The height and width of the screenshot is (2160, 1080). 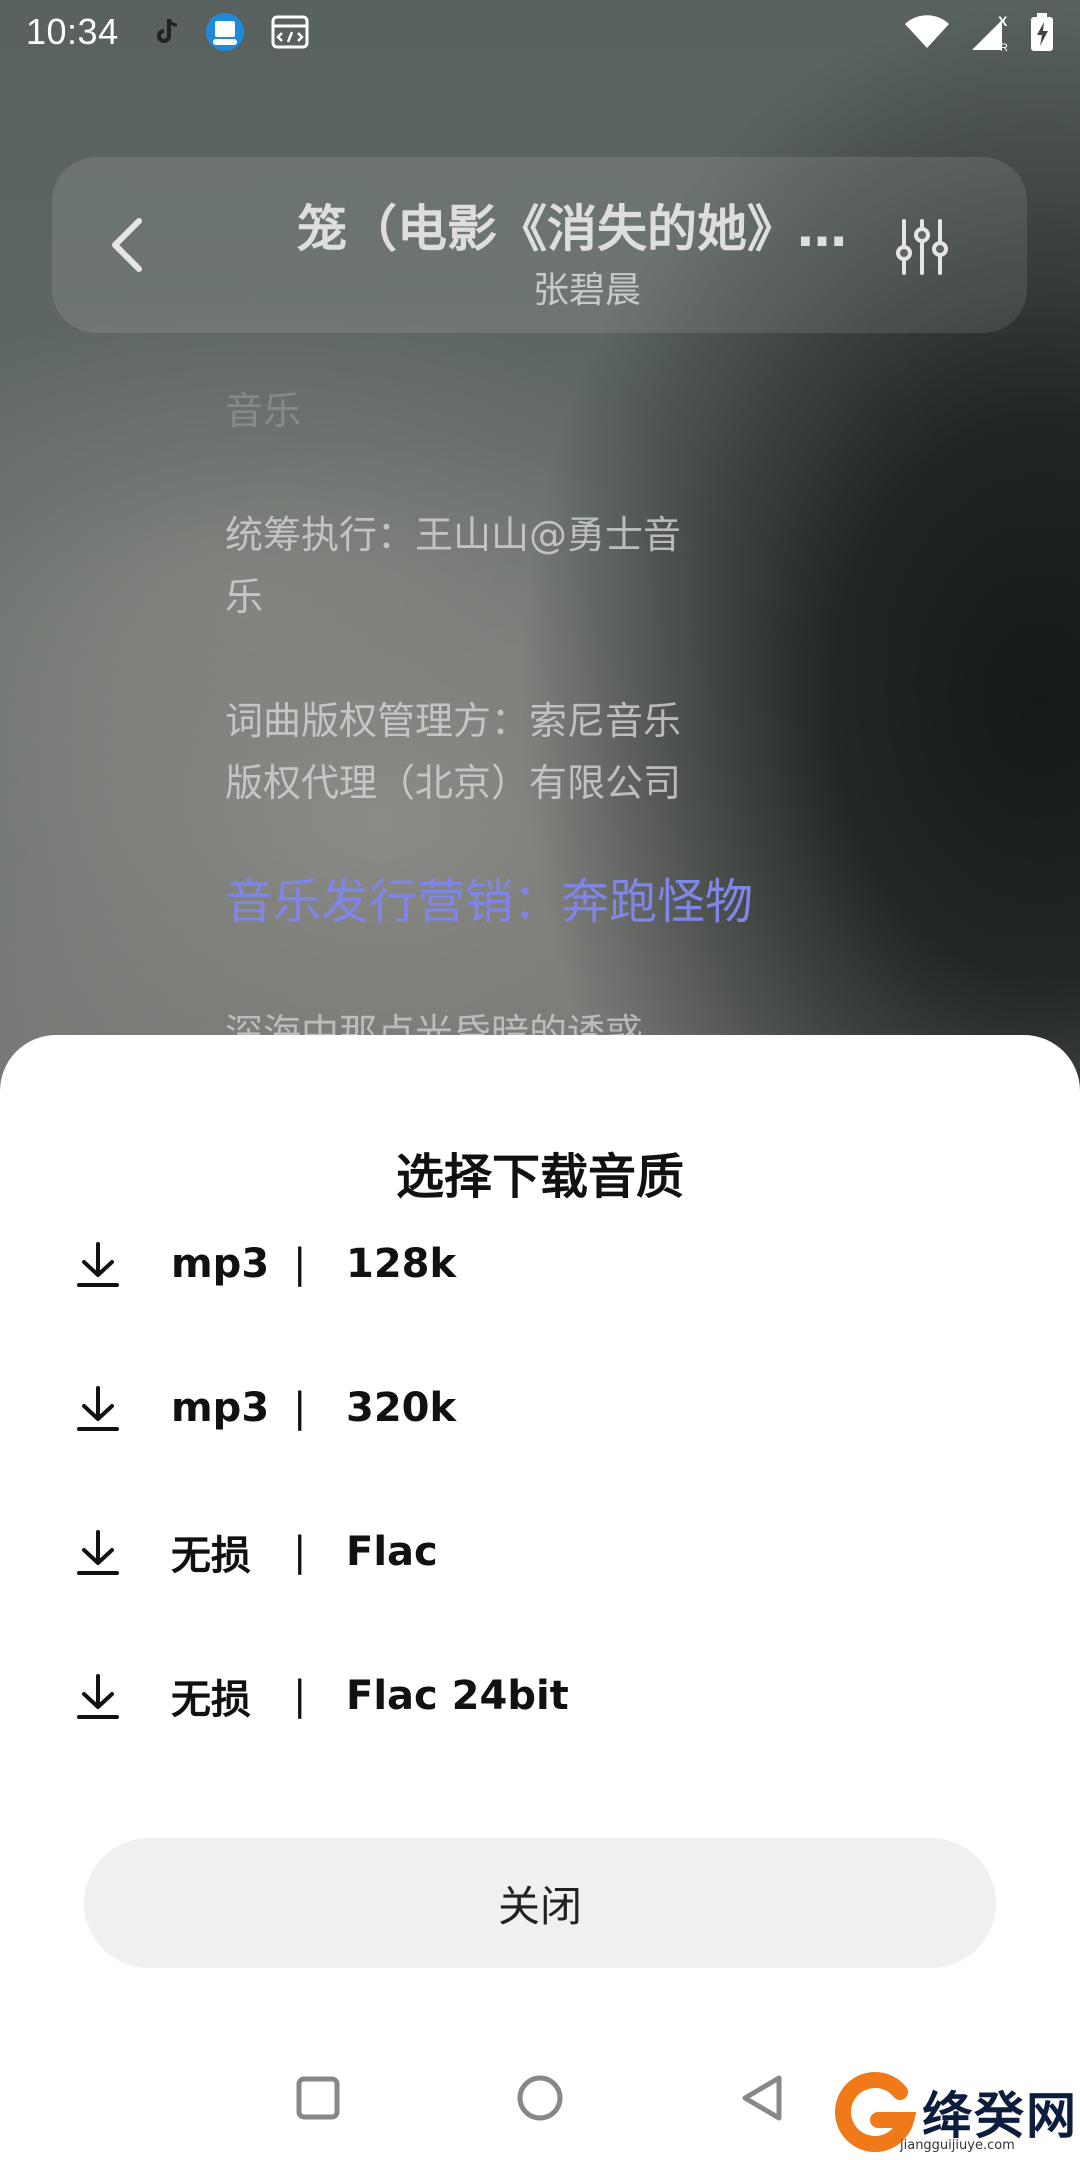 I want to click on lyric-line: 统筹执行：王山山@勇士音, so click(x=453, y=535).